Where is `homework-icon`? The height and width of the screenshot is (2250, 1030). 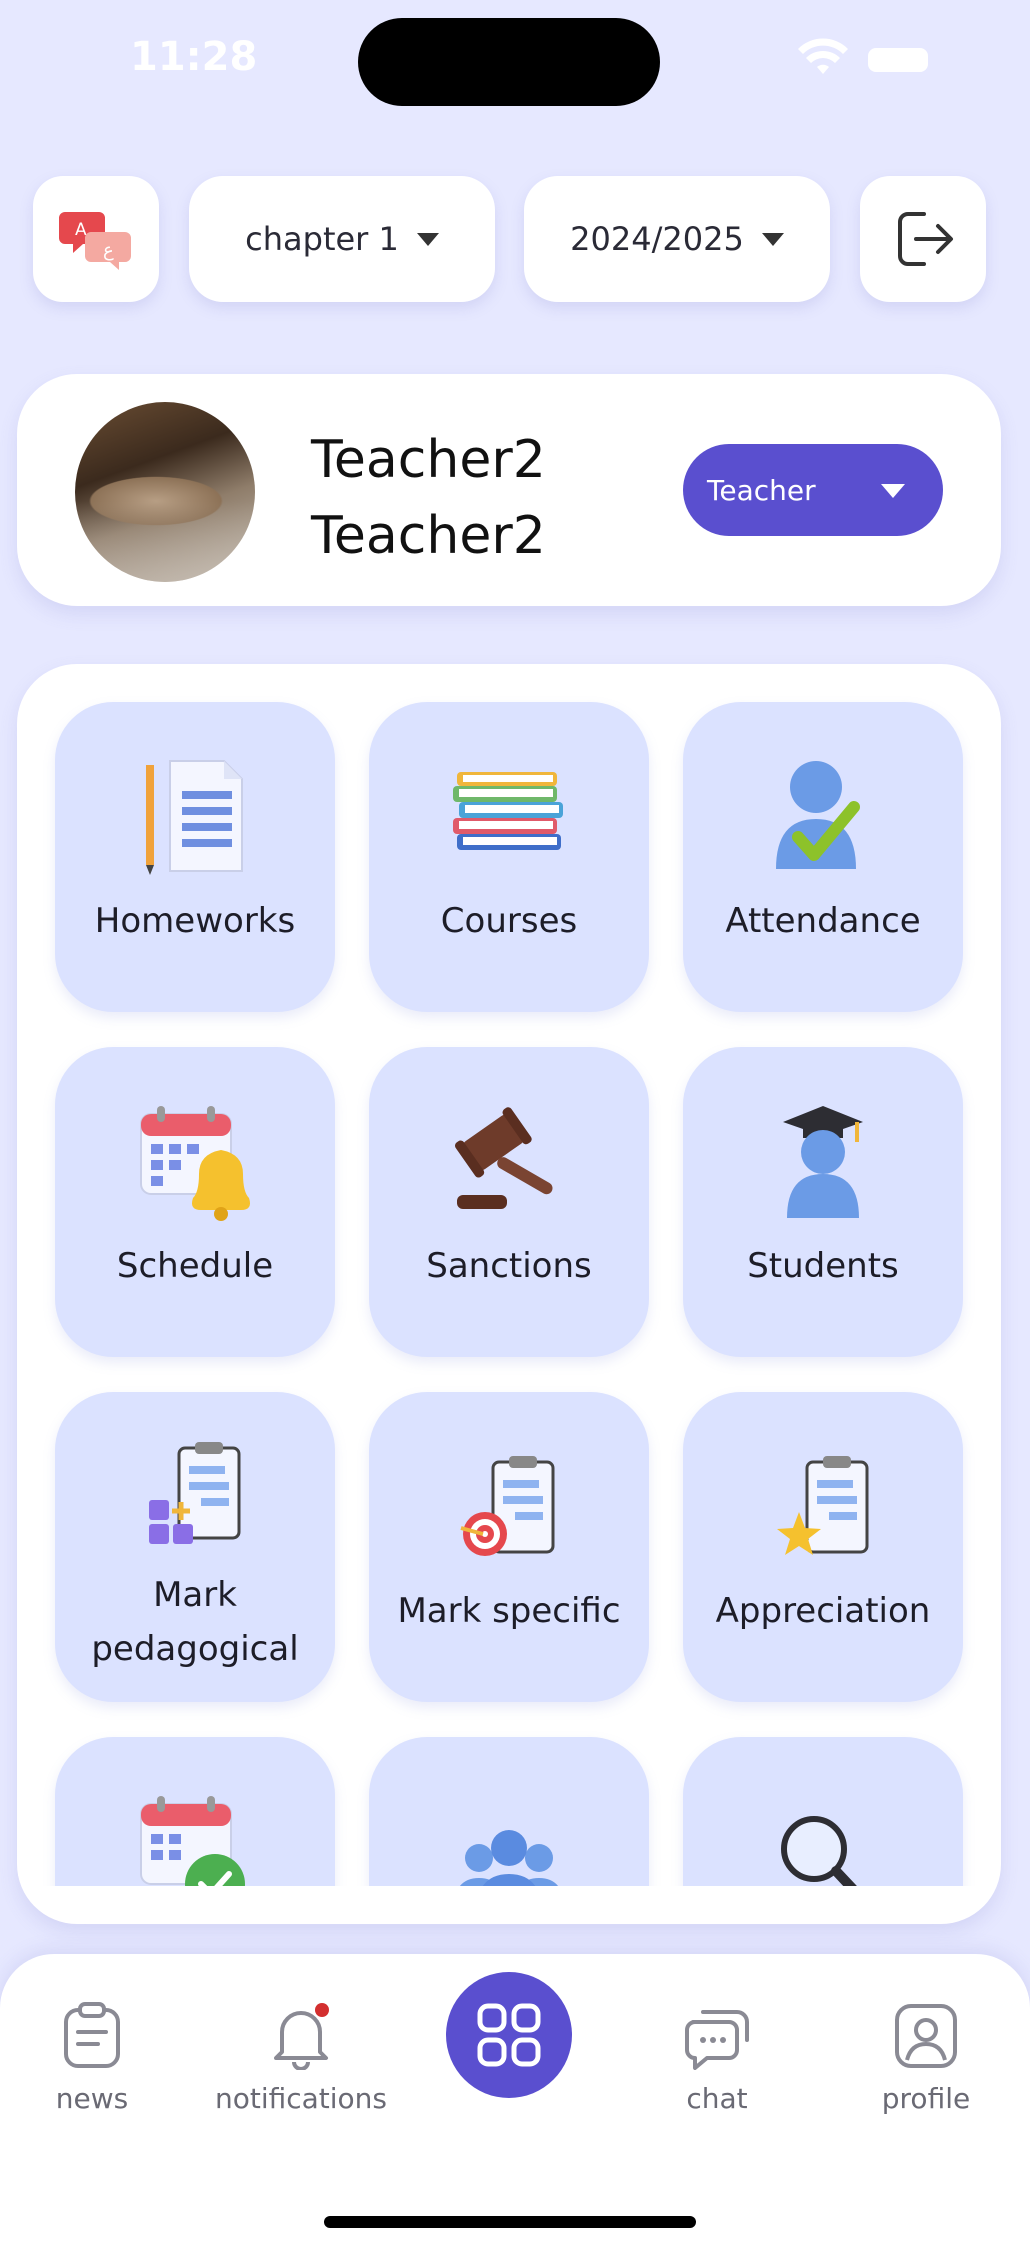 homework-icon is located at coordinates (194, 817).